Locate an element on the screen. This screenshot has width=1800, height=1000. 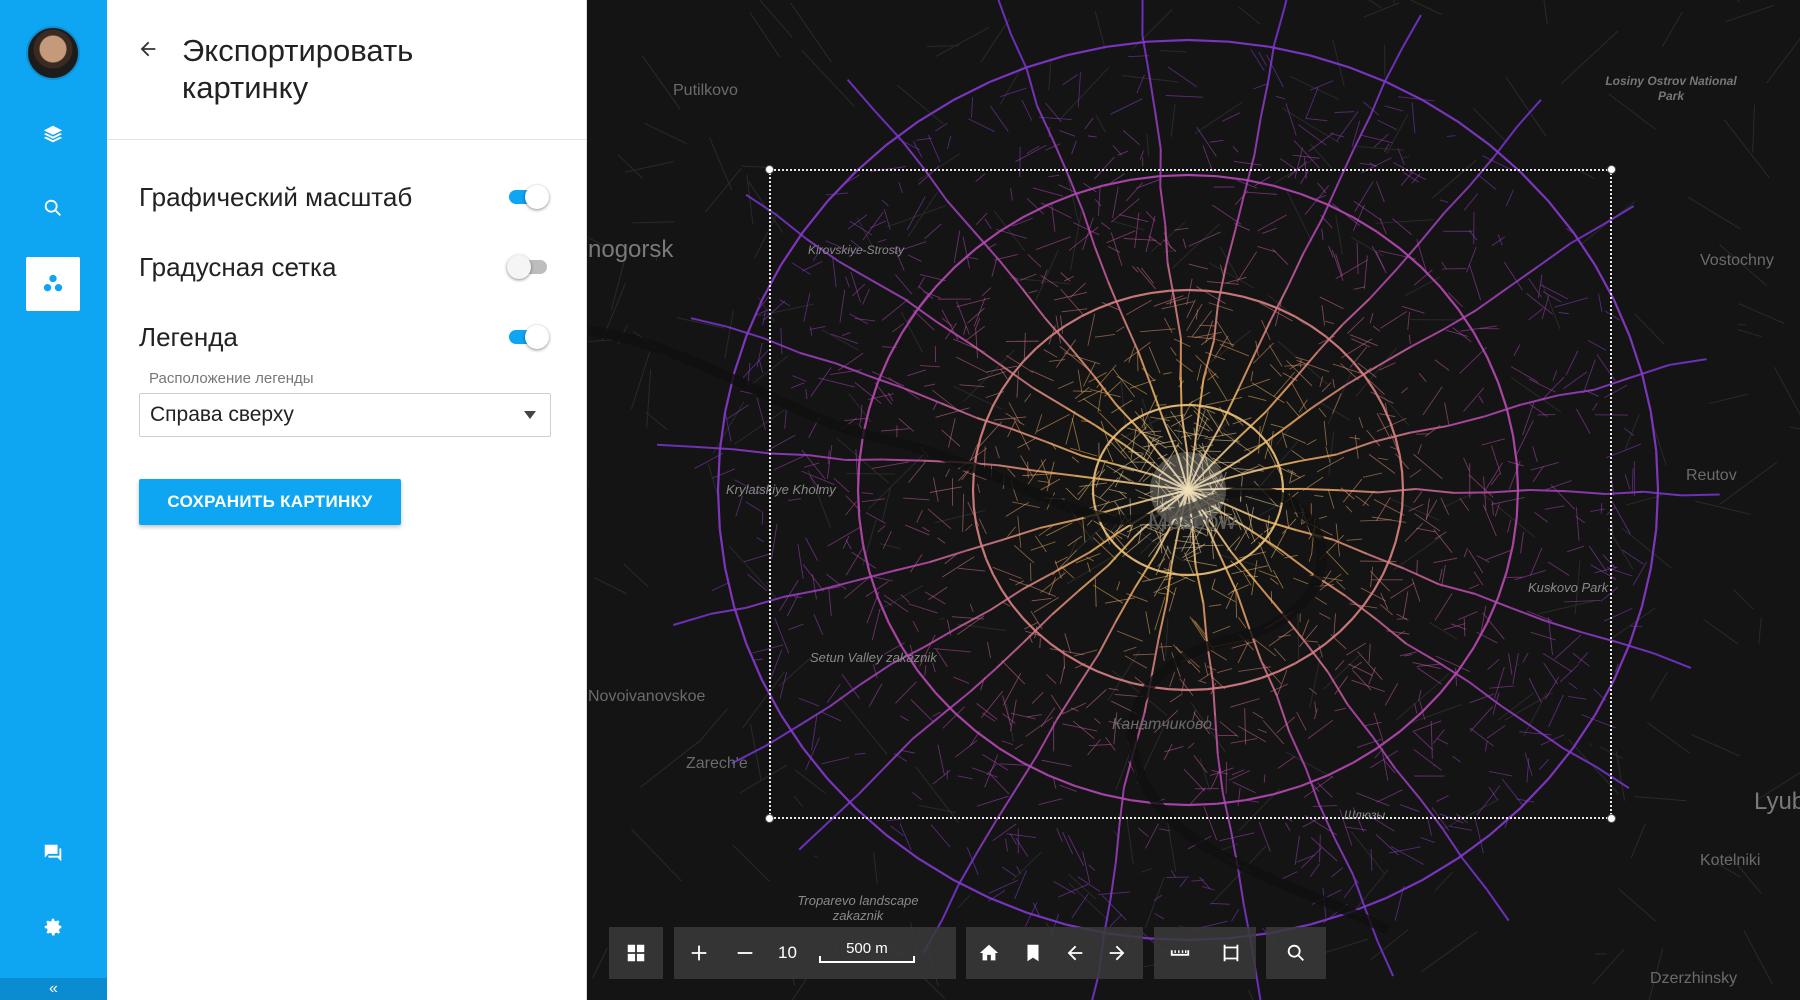
grid-icon is located at coordinates (636, 953).